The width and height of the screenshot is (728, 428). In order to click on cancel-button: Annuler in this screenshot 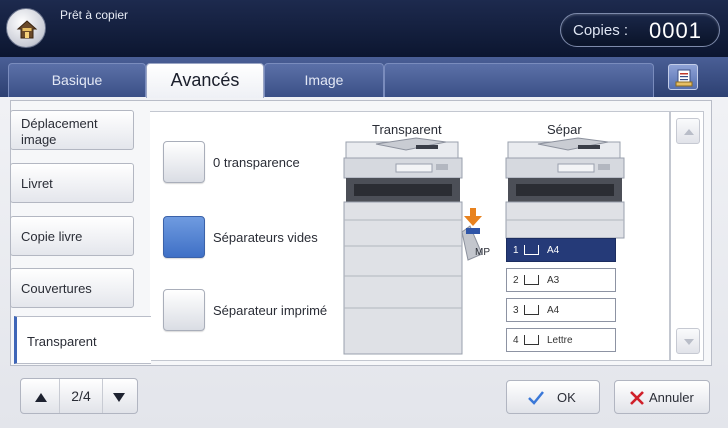, I will do `click(662, 397)`.